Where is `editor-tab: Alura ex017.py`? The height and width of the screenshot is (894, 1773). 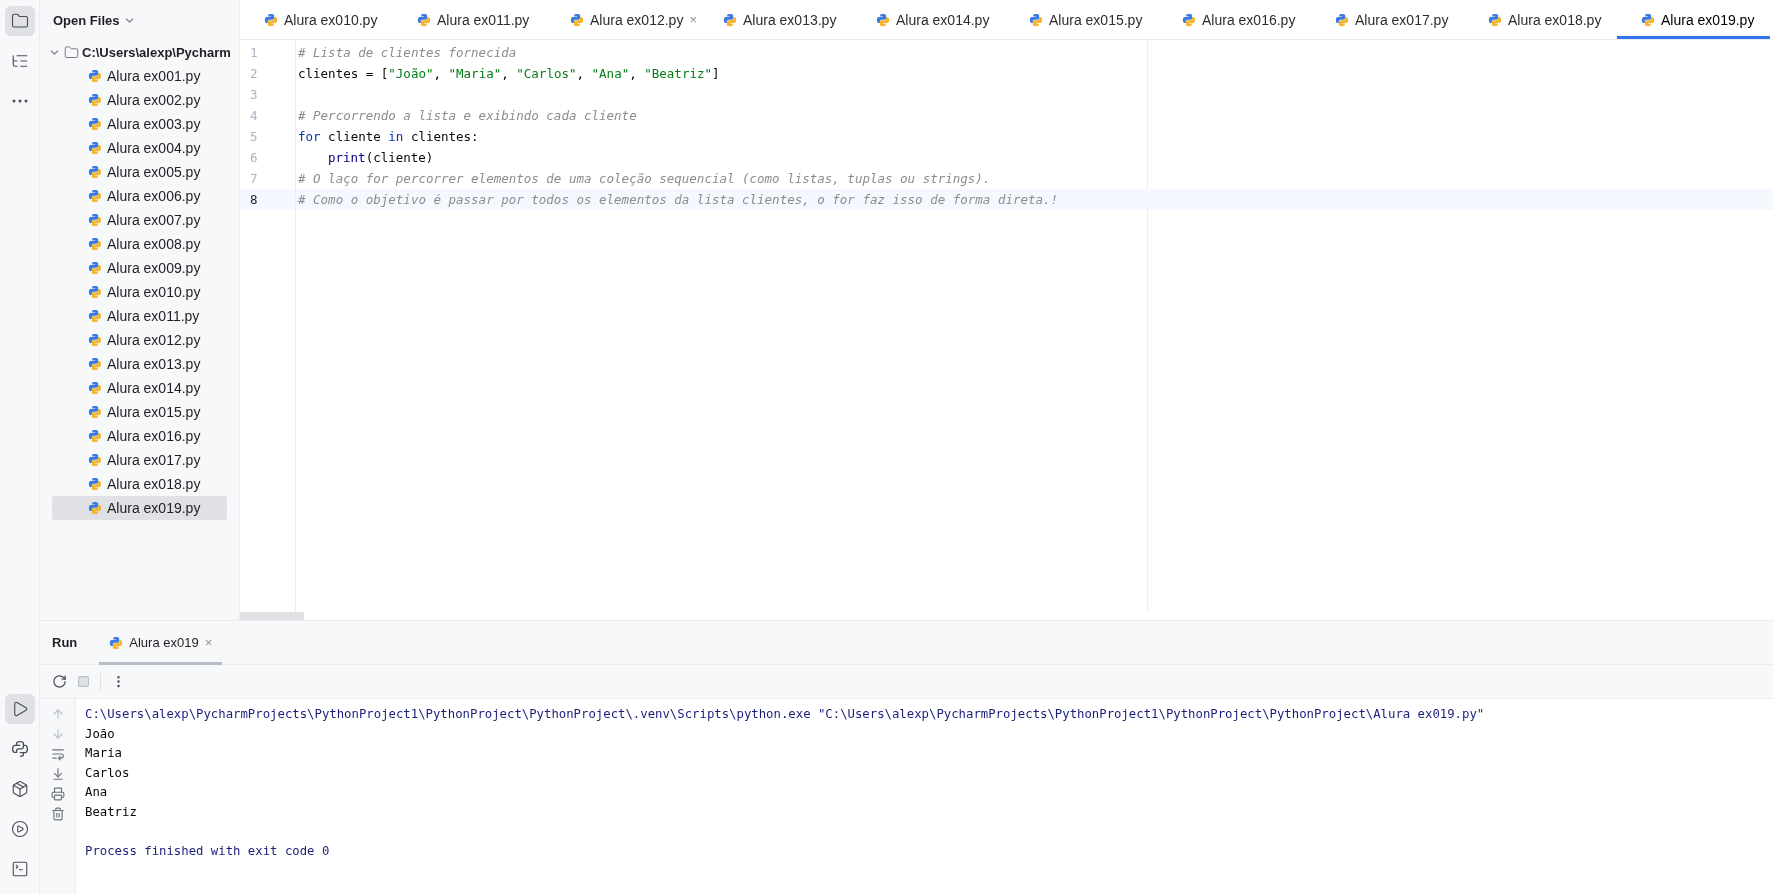 editor-tab: Alura ex017.py is located at coordinates (1387, 19).